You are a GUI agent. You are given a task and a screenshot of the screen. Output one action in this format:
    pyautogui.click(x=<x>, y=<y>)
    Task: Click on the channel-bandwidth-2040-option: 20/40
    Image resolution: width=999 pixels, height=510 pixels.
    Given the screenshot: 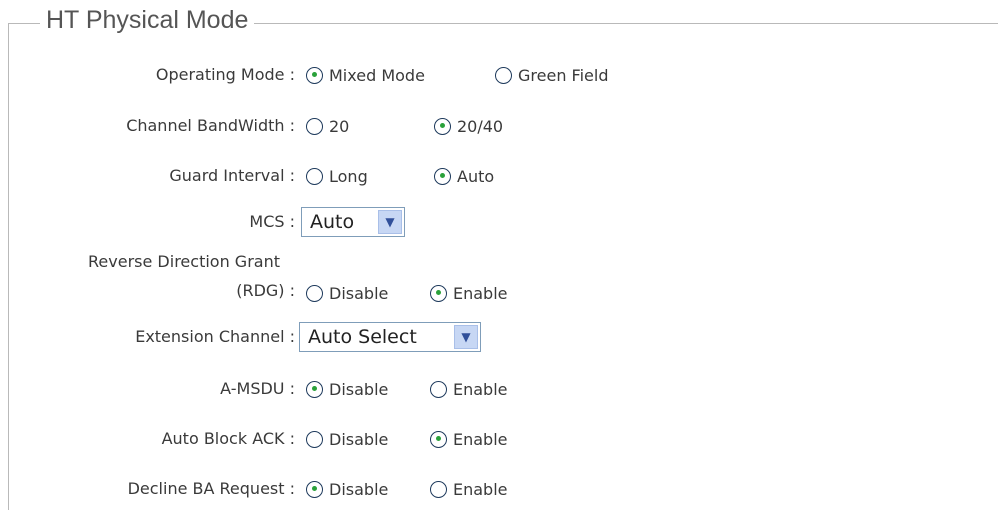 What is the action you would take?
    pyautogui.click(x=468, y=126)
    